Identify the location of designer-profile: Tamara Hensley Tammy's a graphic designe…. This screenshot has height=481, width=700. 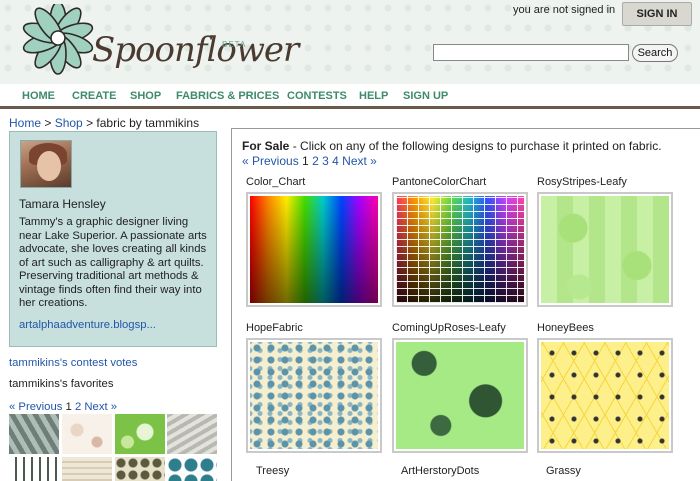
(113, 239).